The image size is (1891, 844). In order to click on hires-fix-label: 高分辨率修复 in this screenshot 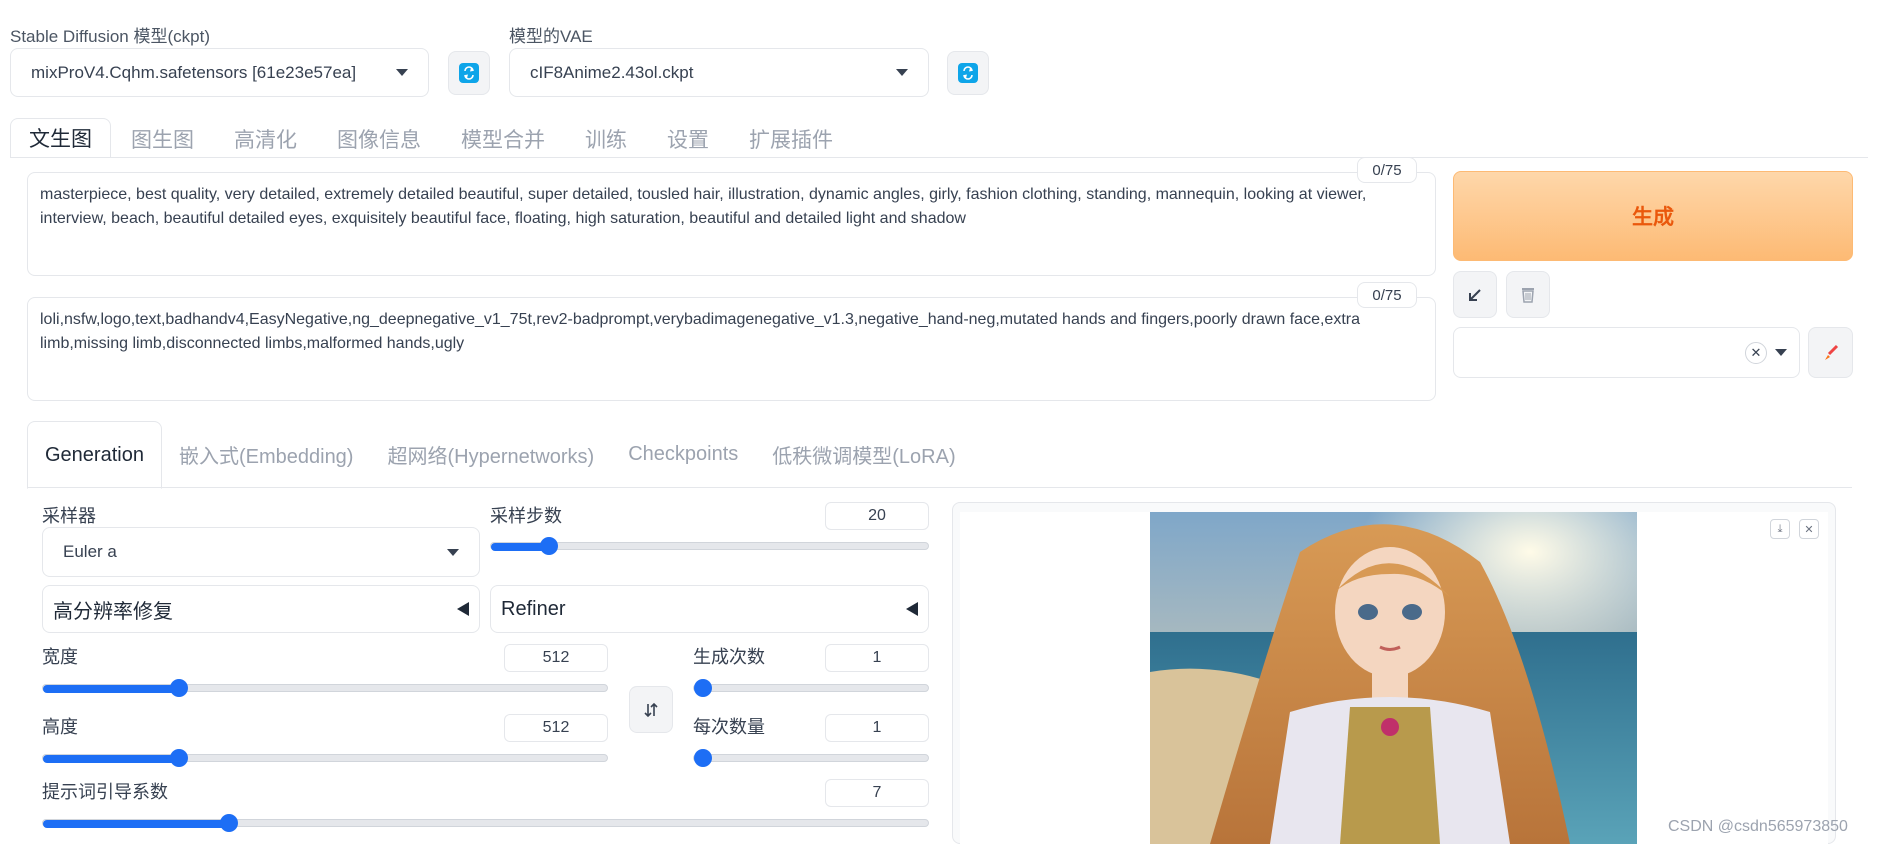, I will do `click(113, 611)`.